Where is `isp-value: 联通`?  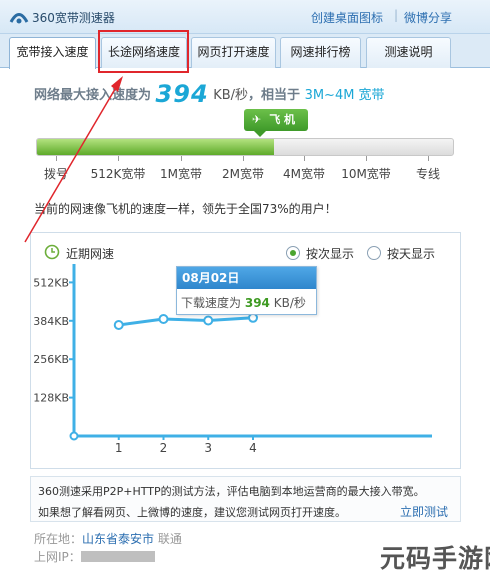 isp-value: 联通 is located at coordinates (169, 539).